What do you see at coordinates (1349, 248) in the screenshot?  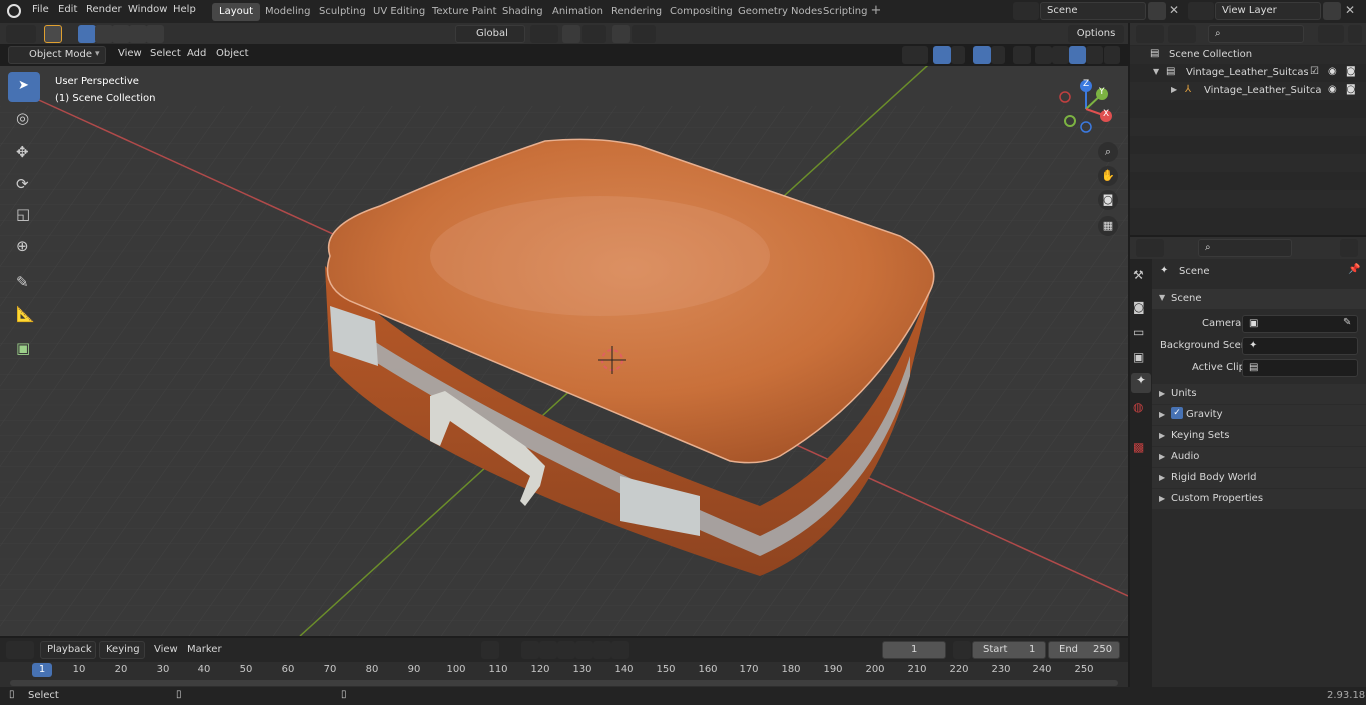 I see `properties-options-icon` at bounding box center [1349, 248].